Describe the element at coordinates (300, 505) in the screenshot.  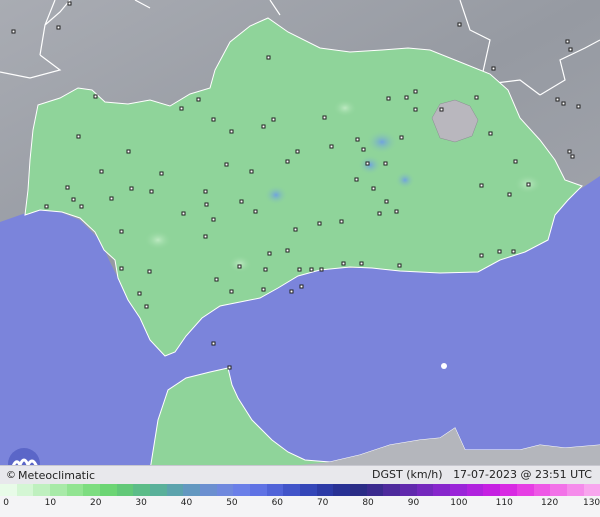
I see `color-scale-ticks: 0 10 20 30 40 50 60 70 80 90 100 110 120 130` at that location.